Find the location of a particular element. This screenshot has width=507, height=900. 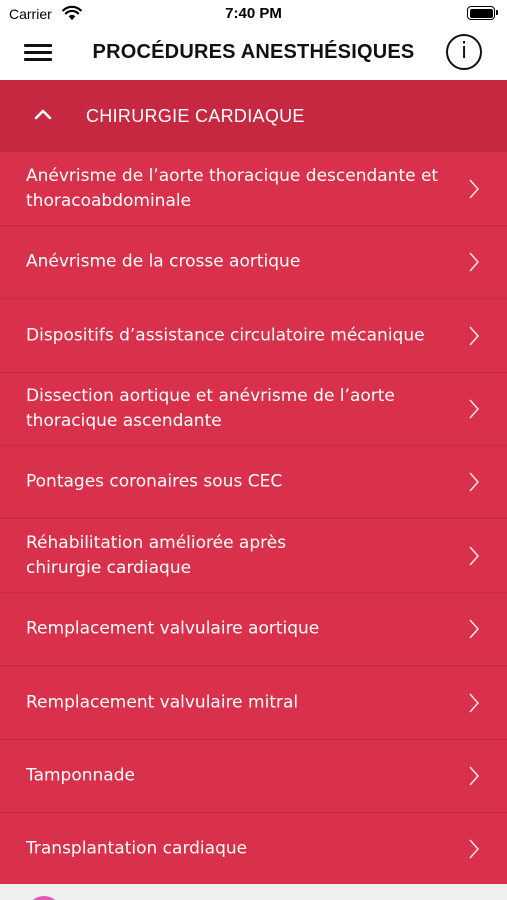

next-section-header is located at coordinates (253, 892).